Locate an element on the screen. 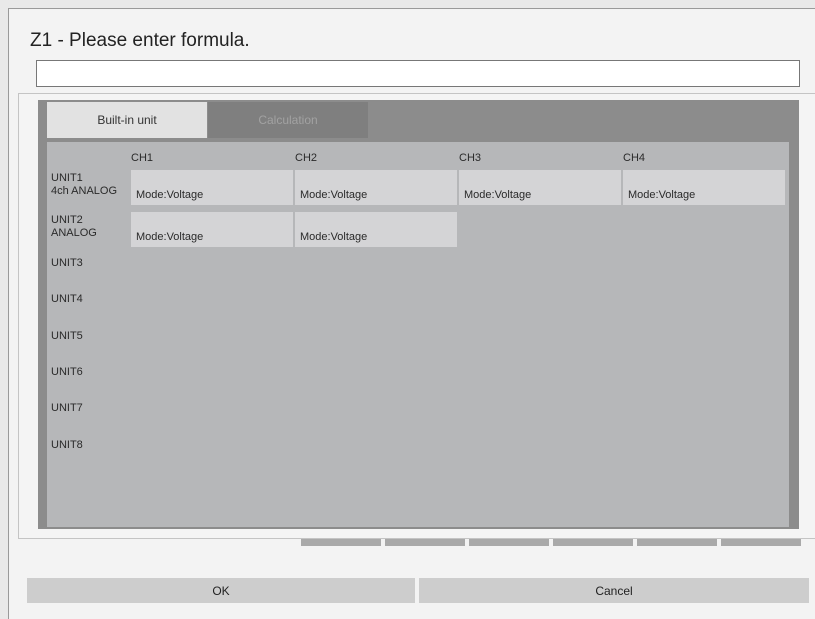 The height and width of the screenshot is (619, 815). unit6-label: UNIT6 is located at coordinates (67, 372).